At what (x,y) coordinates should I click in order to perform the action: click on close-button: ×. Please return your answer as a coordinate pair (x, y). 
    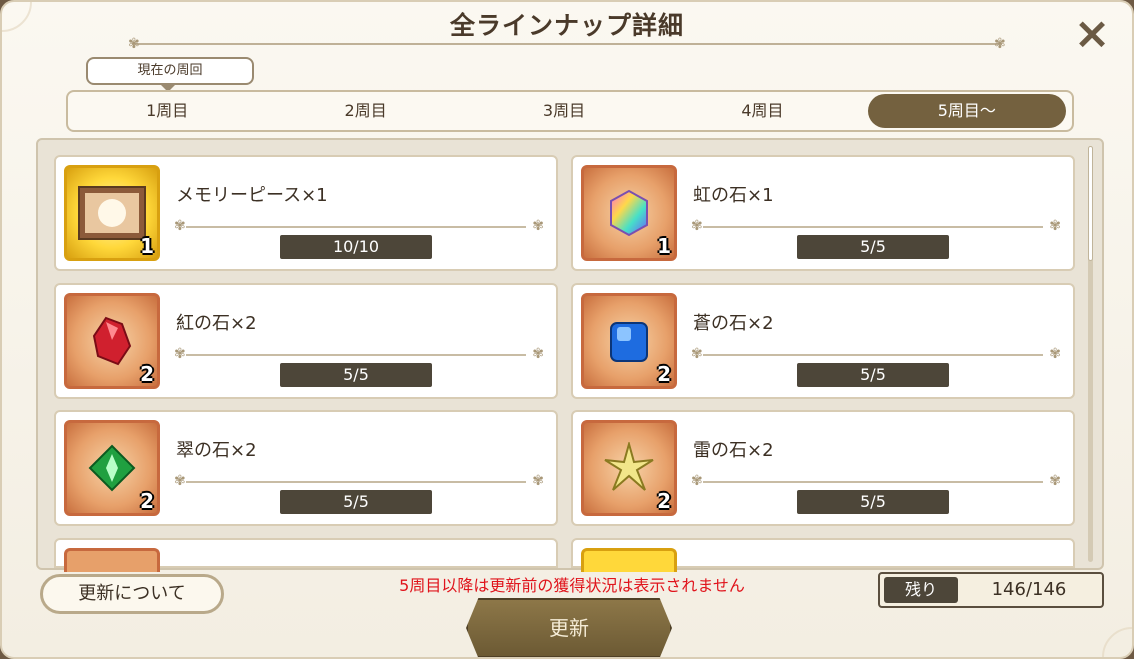
    Looking at the image, I should click on (1092, 34).